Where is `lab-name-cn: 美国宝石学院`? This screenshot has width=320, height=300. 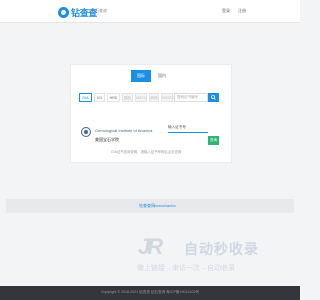 lab-name-cn: 美国宝石学院 is located at coordinates (107, 139).